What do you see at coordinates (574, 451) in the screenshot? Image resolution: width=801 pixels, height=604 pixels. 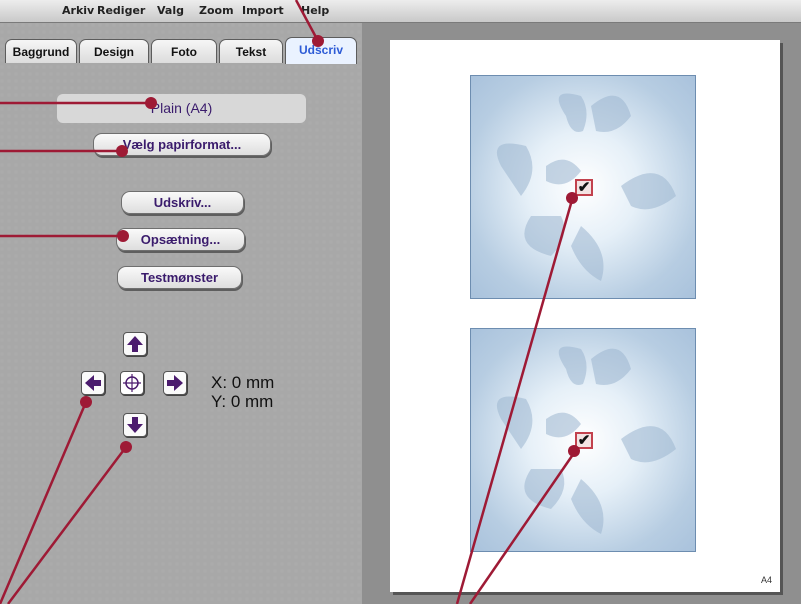 I see `callout-dot-bottom-checkbox` at bounding box center [574, 451].